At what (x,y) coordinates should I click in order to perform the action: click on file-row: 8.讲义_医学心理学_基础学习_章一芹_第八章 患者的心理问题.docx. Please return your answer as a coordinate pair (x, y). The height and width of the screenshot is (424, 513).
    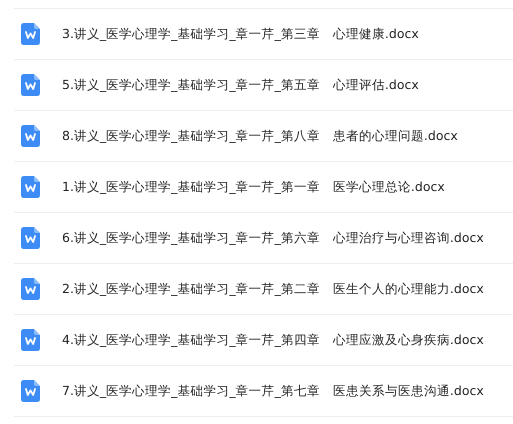
    Looking at the image, I should click on (263, 135).